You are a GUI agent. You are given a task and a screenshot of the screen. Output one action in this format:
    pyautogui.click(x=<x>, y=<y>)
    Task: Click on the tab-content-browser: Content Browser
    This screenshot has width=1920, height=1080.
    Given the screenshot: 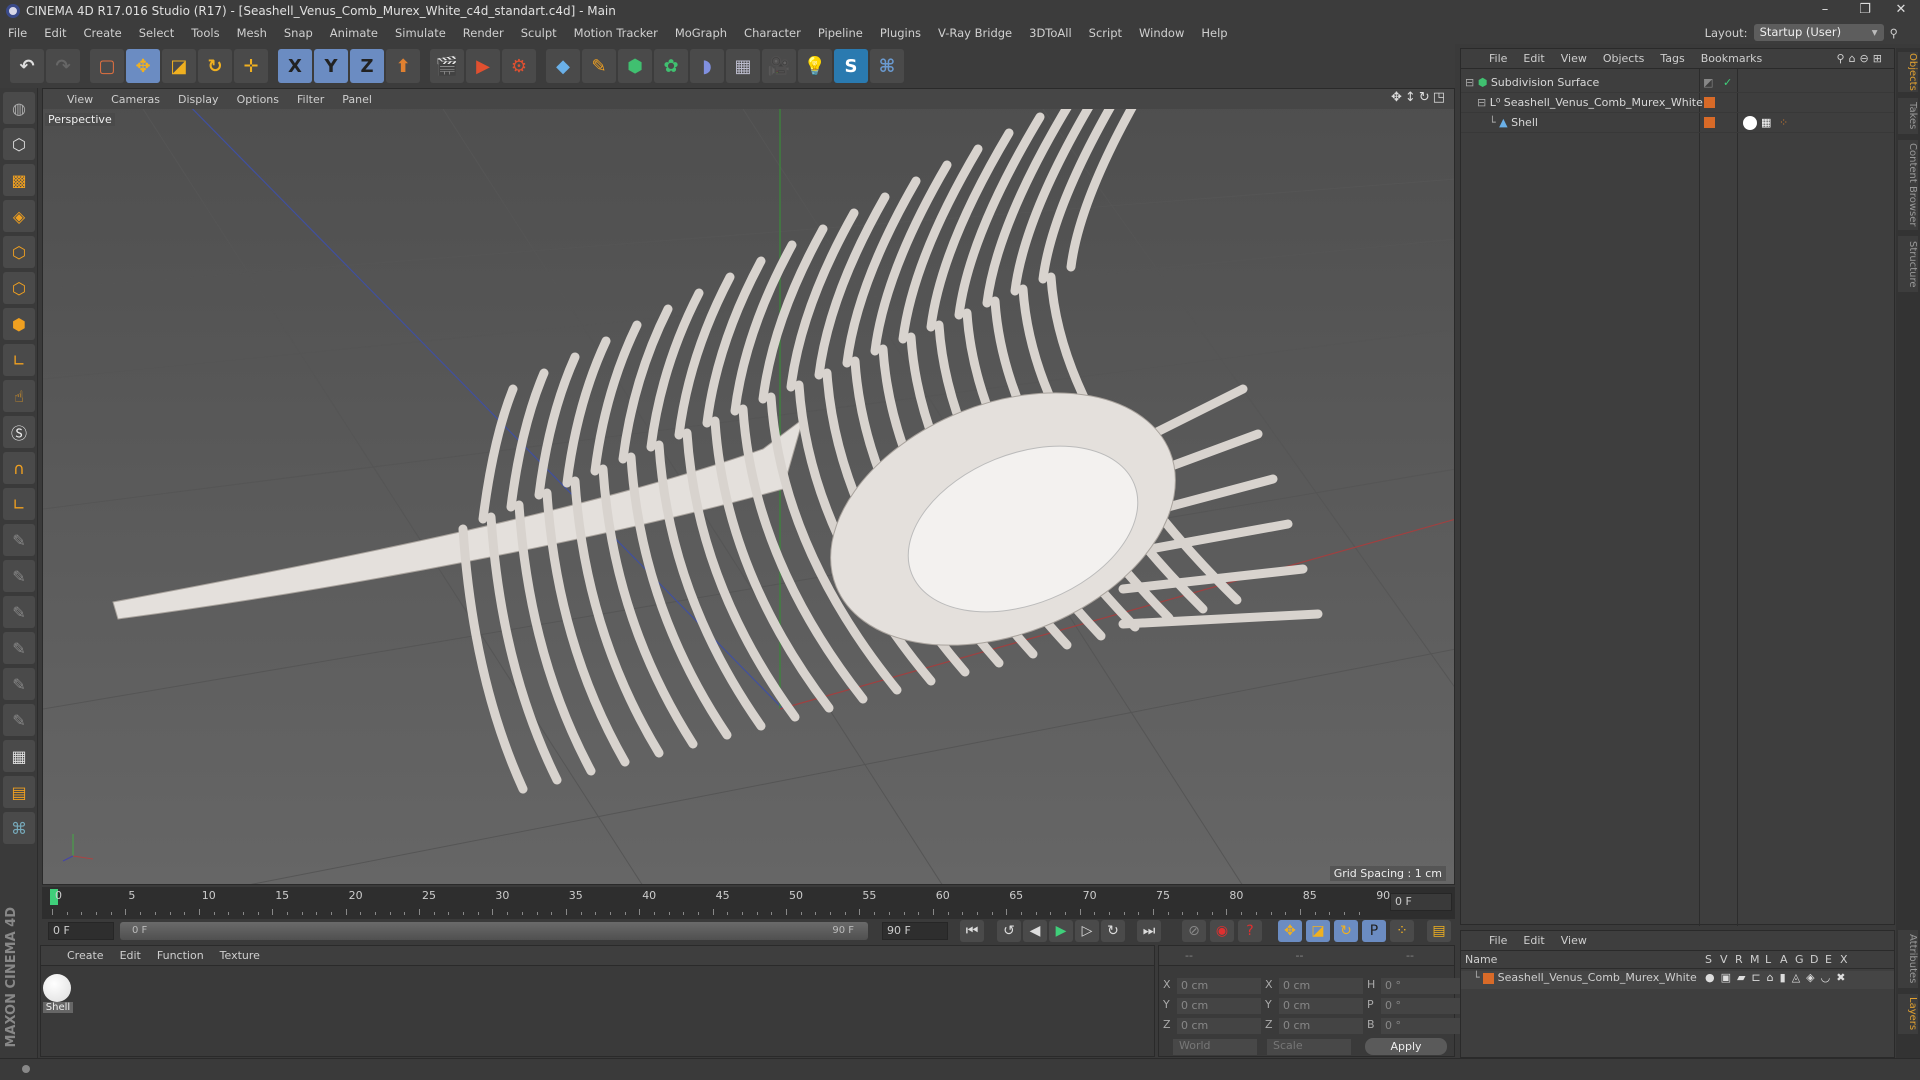 What is the action you would take?
    pyautogui.click(x=1908, y=185)
    